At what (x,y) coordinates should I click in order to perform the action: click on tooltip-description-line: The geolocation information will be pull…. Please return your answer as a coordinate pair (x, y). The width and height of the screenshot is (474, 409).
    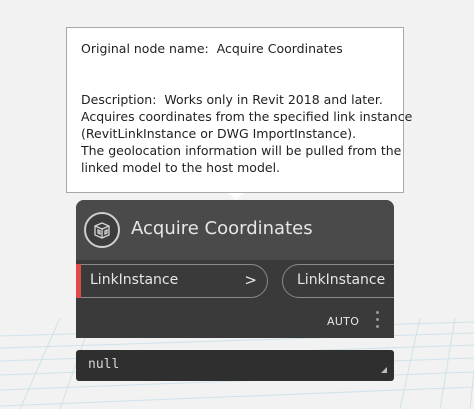
    Looking at the image, I should click on (241, 150).